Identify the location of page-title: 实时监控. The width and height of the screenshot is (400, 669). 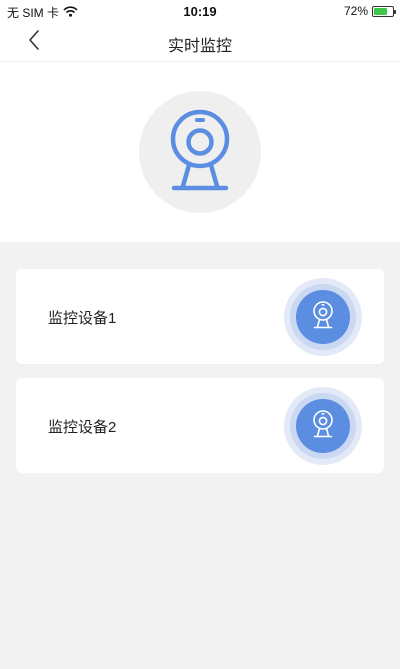
(199, 46).